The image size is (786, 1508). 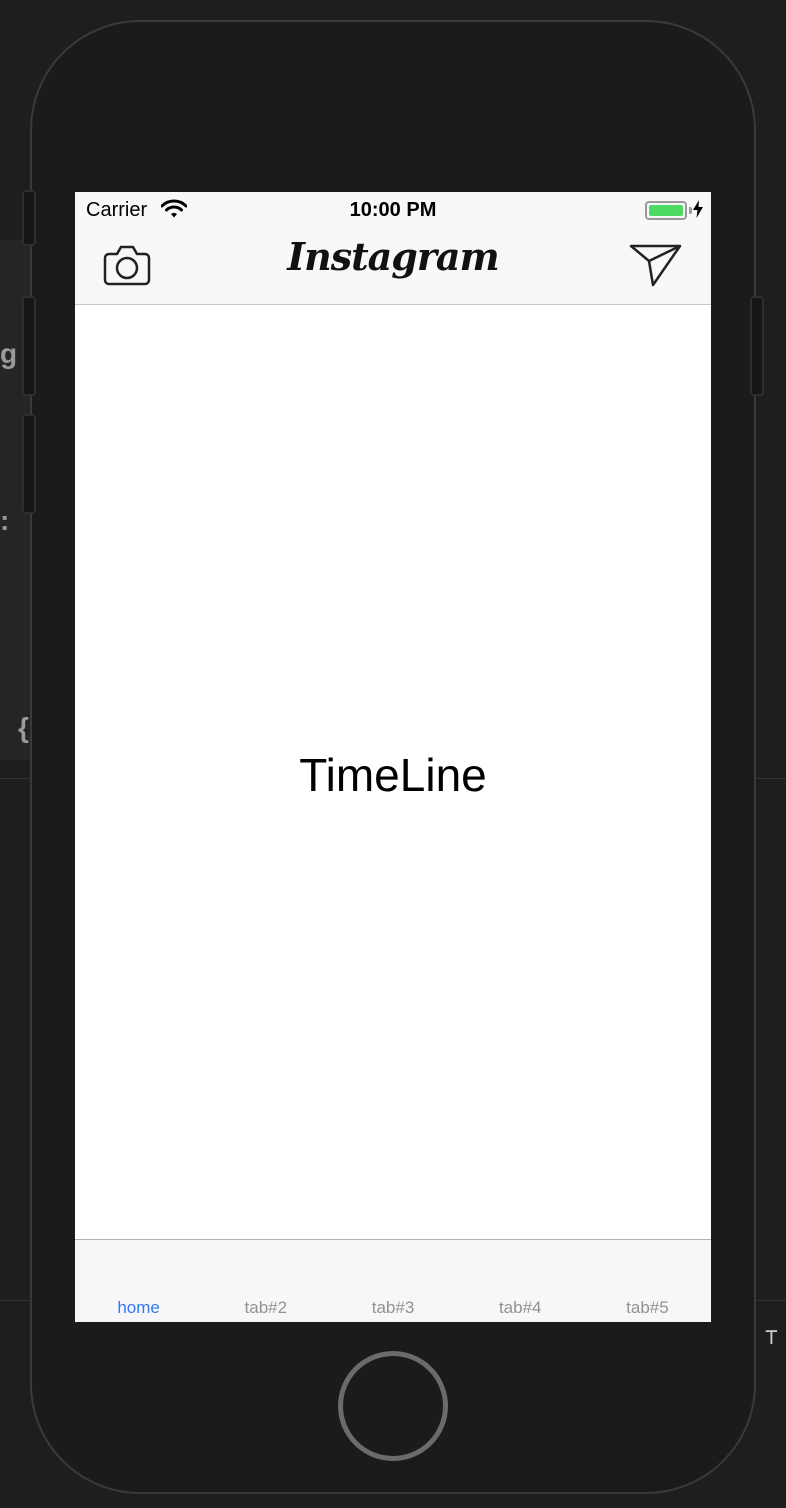 What do you see at coordinates (23, 727) in the screenshot?
I see `background-glyph: {` at bounding box center [23, 727].